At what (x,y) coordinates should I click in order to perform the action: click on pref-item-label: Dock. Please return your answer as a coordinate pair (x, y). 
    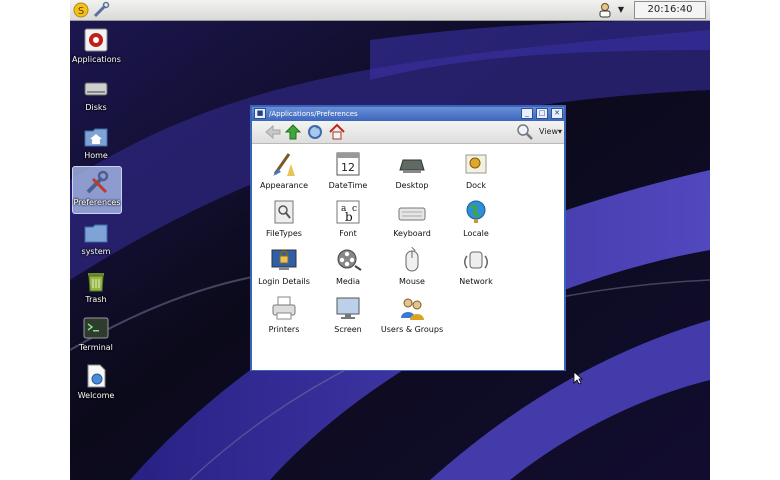
    Looking at the image, I should click on (476, 185).